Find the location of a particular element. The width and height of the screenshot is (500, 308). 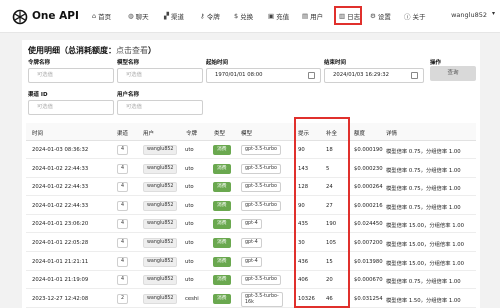

chevron-down-icon: ▾ is located at coordinates (493, 13).